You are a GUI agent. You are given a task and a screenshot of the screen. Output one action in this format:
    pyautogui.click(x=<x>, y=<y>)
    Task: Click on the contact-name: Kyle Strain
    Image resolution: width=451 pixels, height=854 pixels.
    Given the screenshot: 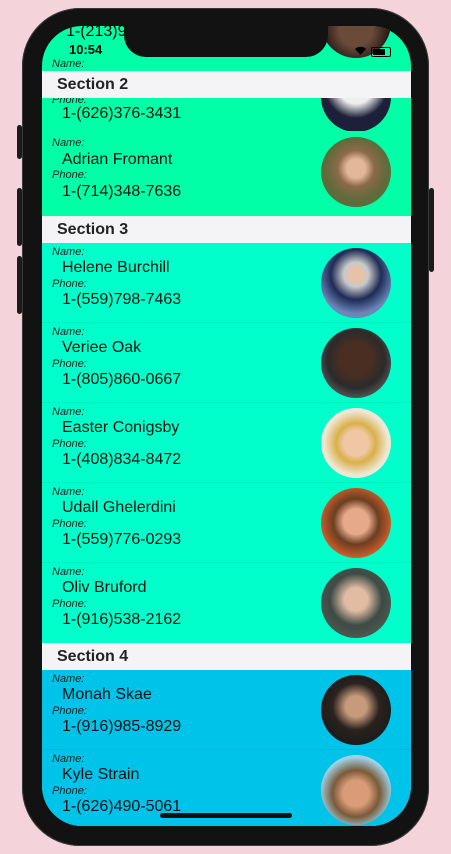 What is the action you would take?
    pyautogui.click(x=101, y=774)
    